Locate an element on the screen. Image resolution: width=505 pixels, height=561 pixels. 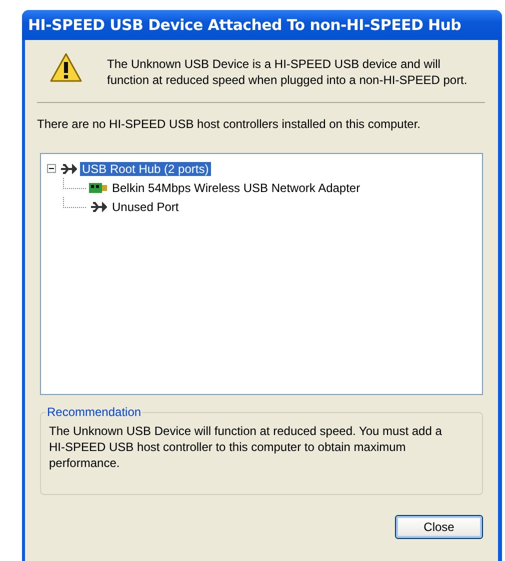
info-text: There are no HI-SPEED USB host controllers installed on this computer. is located at coordinates (229, 124).